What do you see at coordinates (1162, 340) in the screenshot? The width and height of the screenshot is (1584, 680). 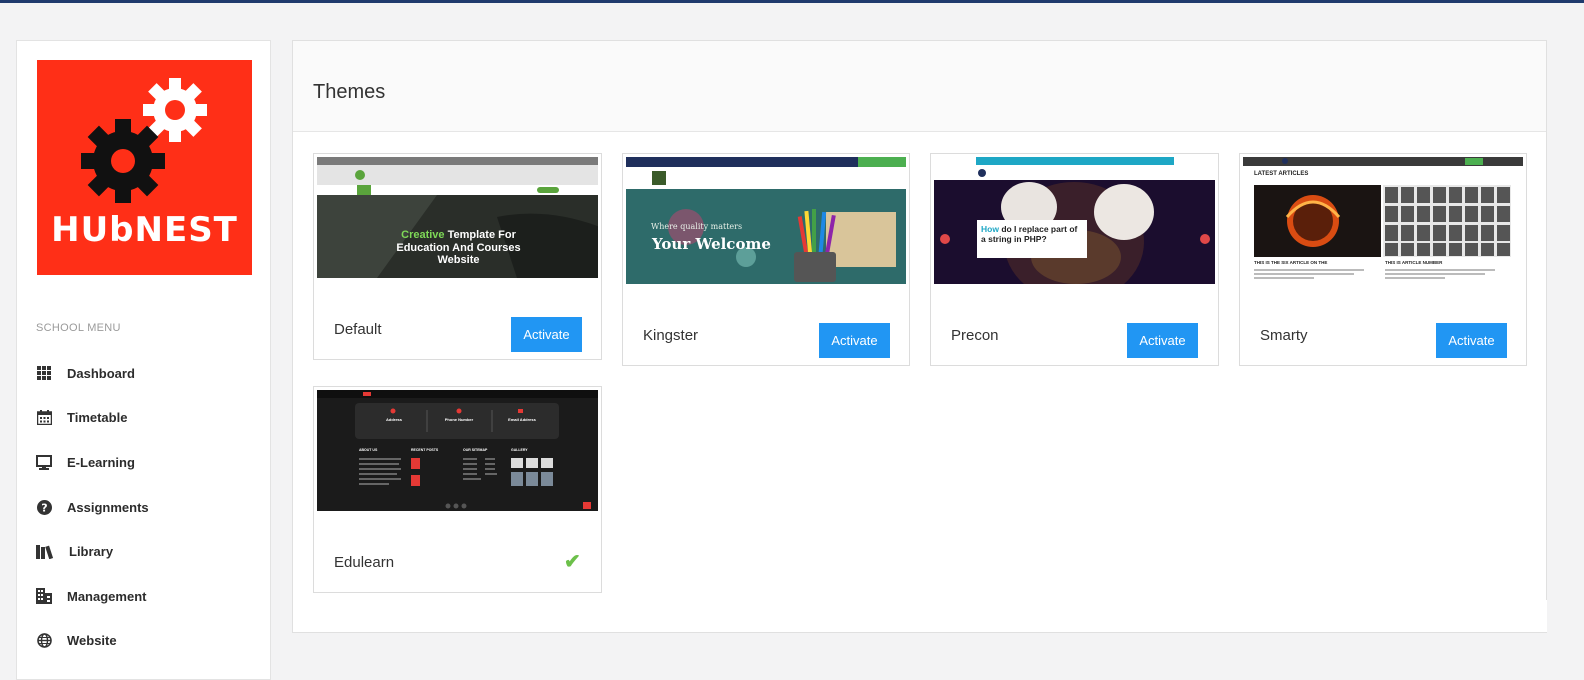 I see `activate-button-precon: Activate` at bounding box center [1162, 340].